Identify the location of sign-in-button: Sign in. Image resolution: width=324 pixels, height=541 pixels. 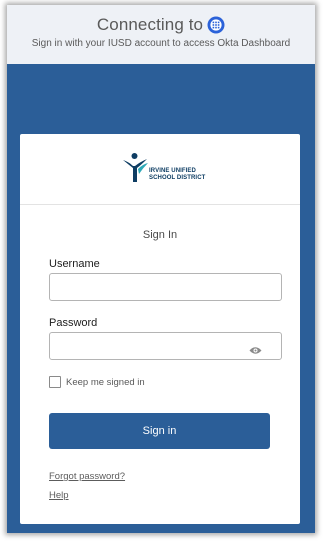
(159, 431).